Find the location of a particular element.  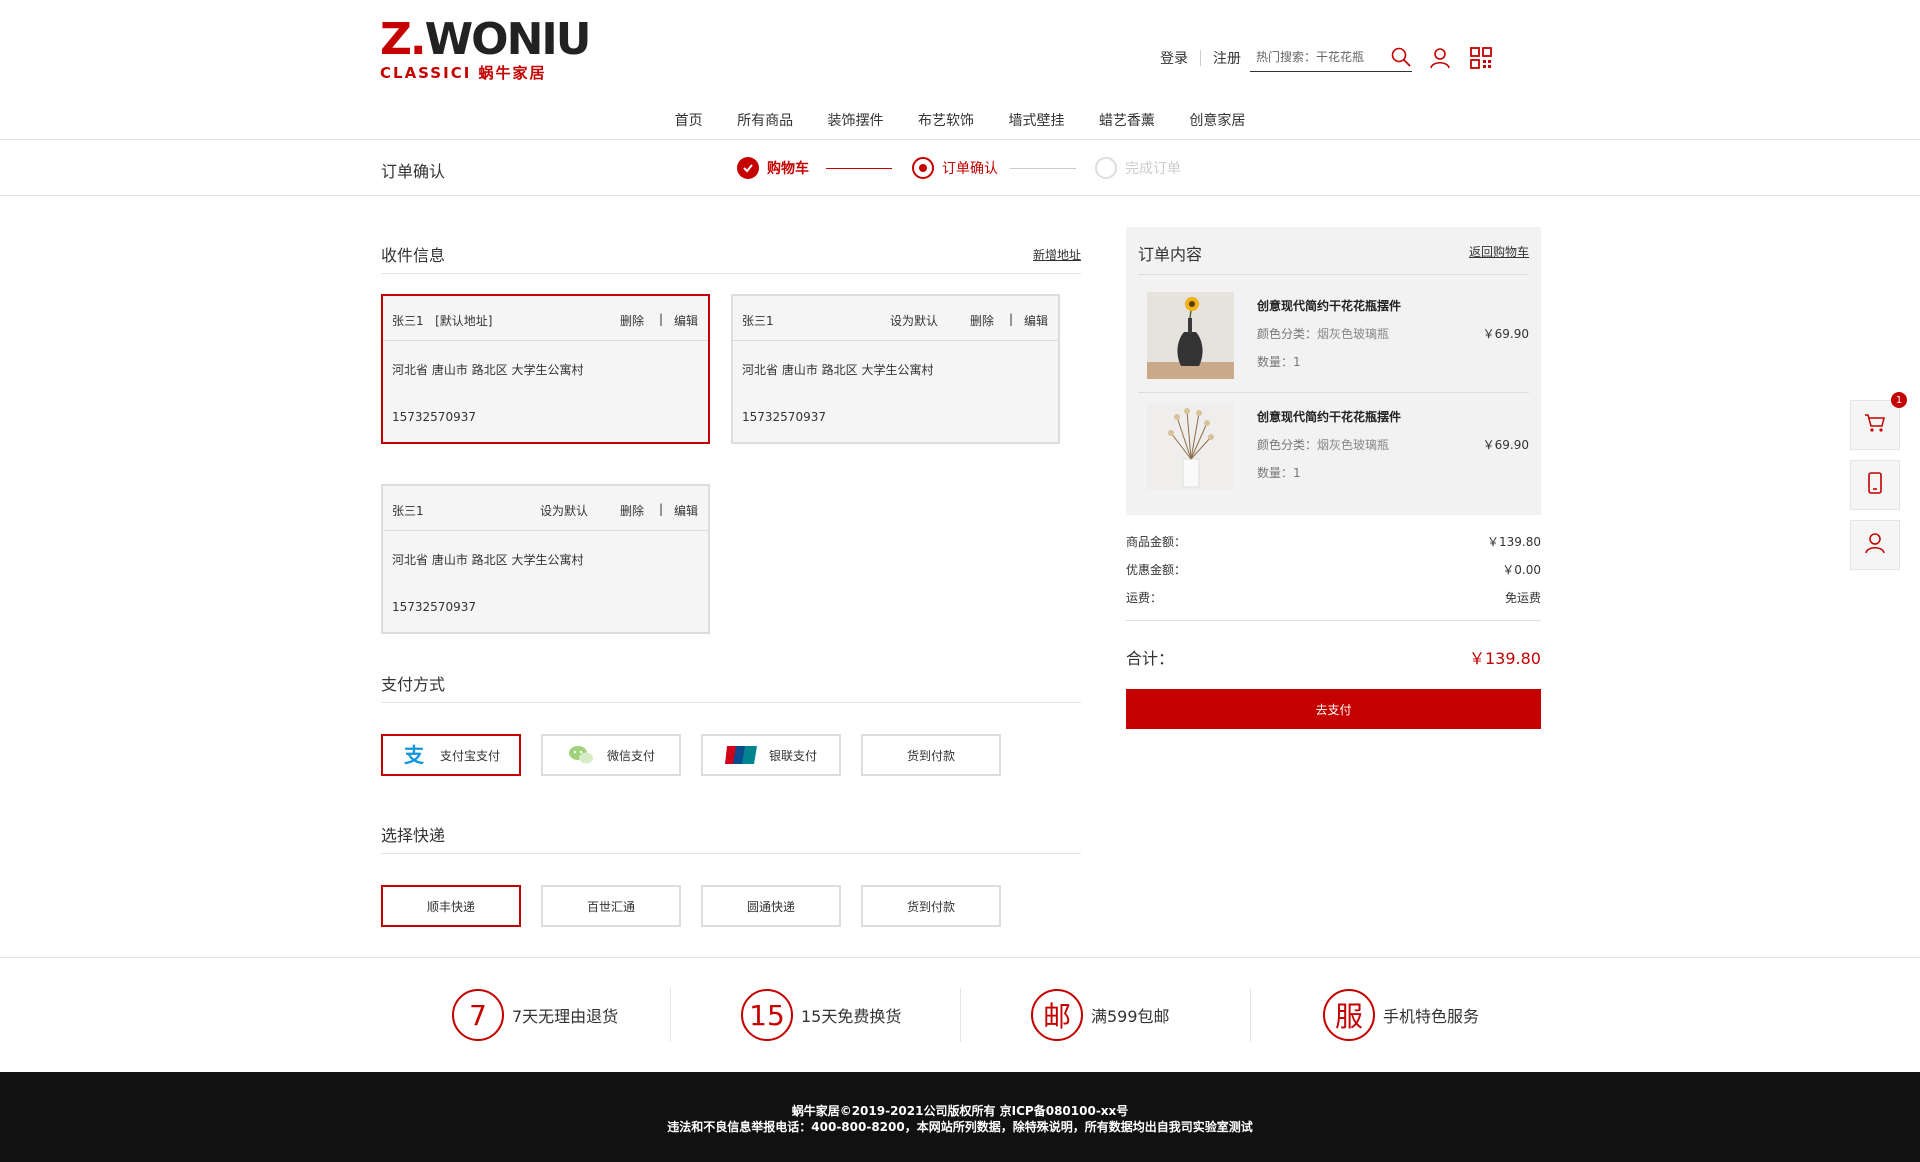

float-user-button is located at coordinates (1875, 545).